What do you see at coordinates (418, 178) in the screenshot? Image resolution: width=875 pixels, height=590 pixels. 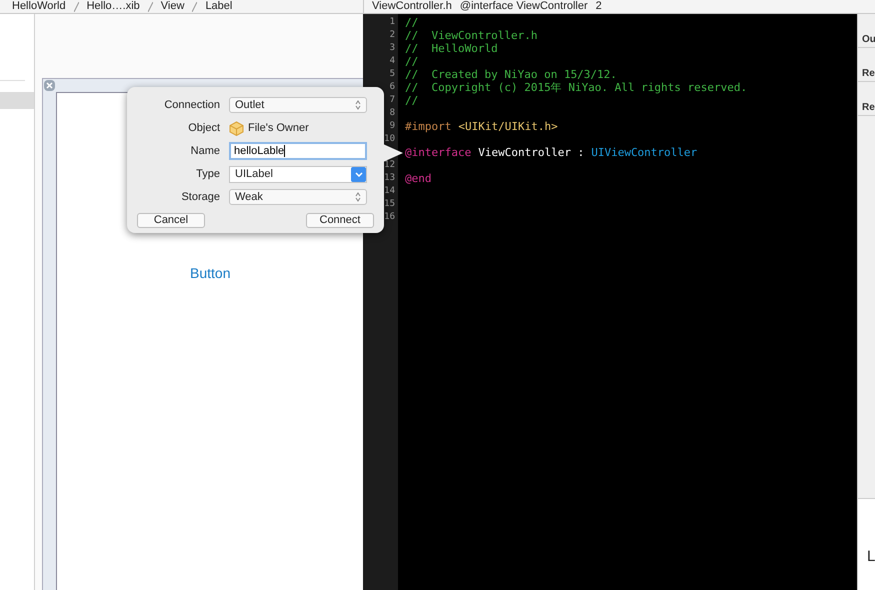 I see `code-token: @end` at bounding box center [418, 178].